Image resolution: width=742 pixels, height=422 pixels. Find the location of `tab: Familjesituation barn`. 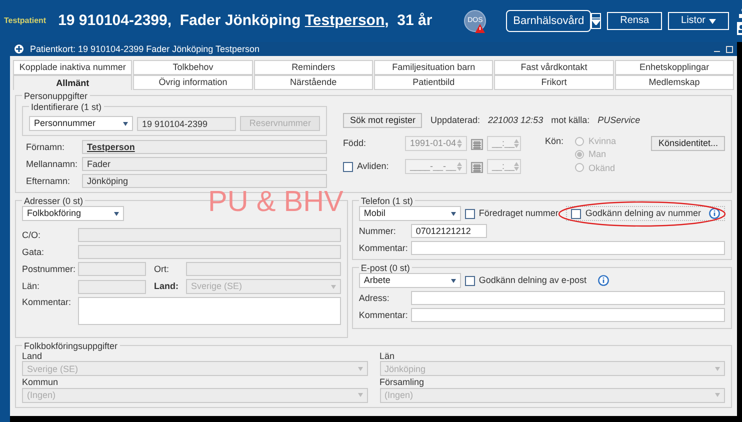

tab: Familjesituation barn is located at coordinates (434, 67).